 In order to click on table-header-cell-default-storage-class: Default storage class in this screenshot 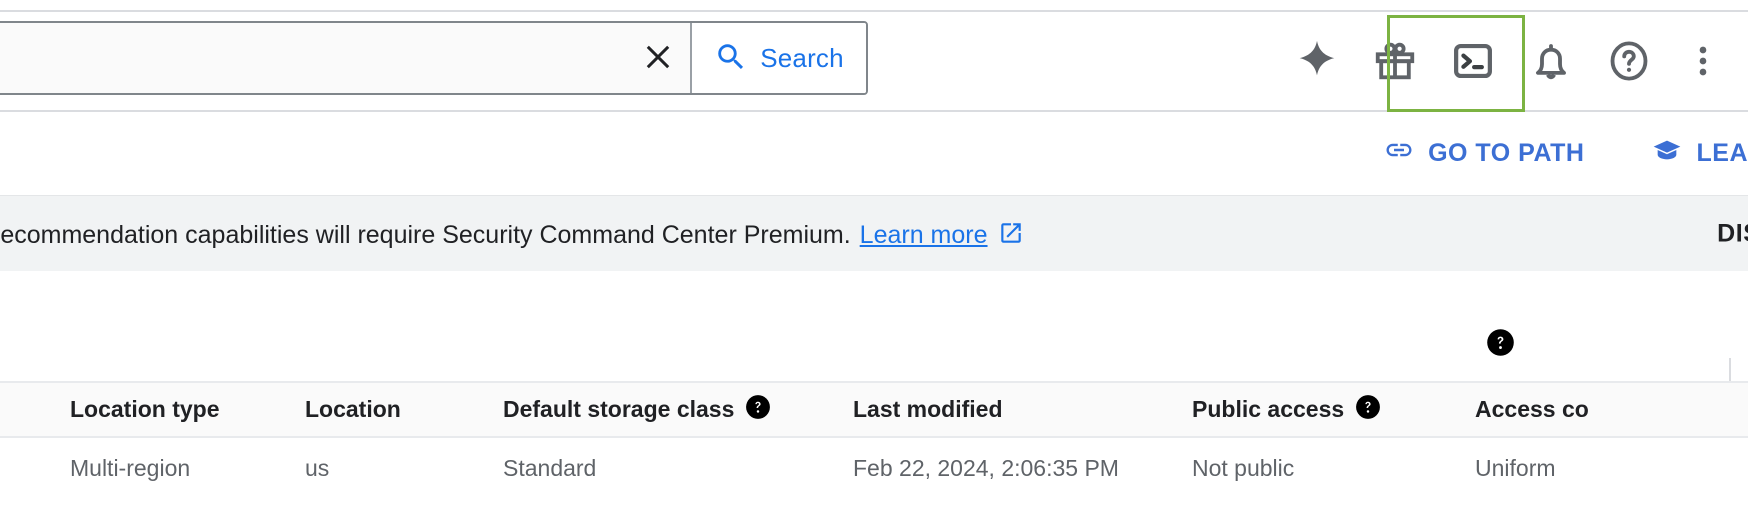, I will do `click(678, 410)`.